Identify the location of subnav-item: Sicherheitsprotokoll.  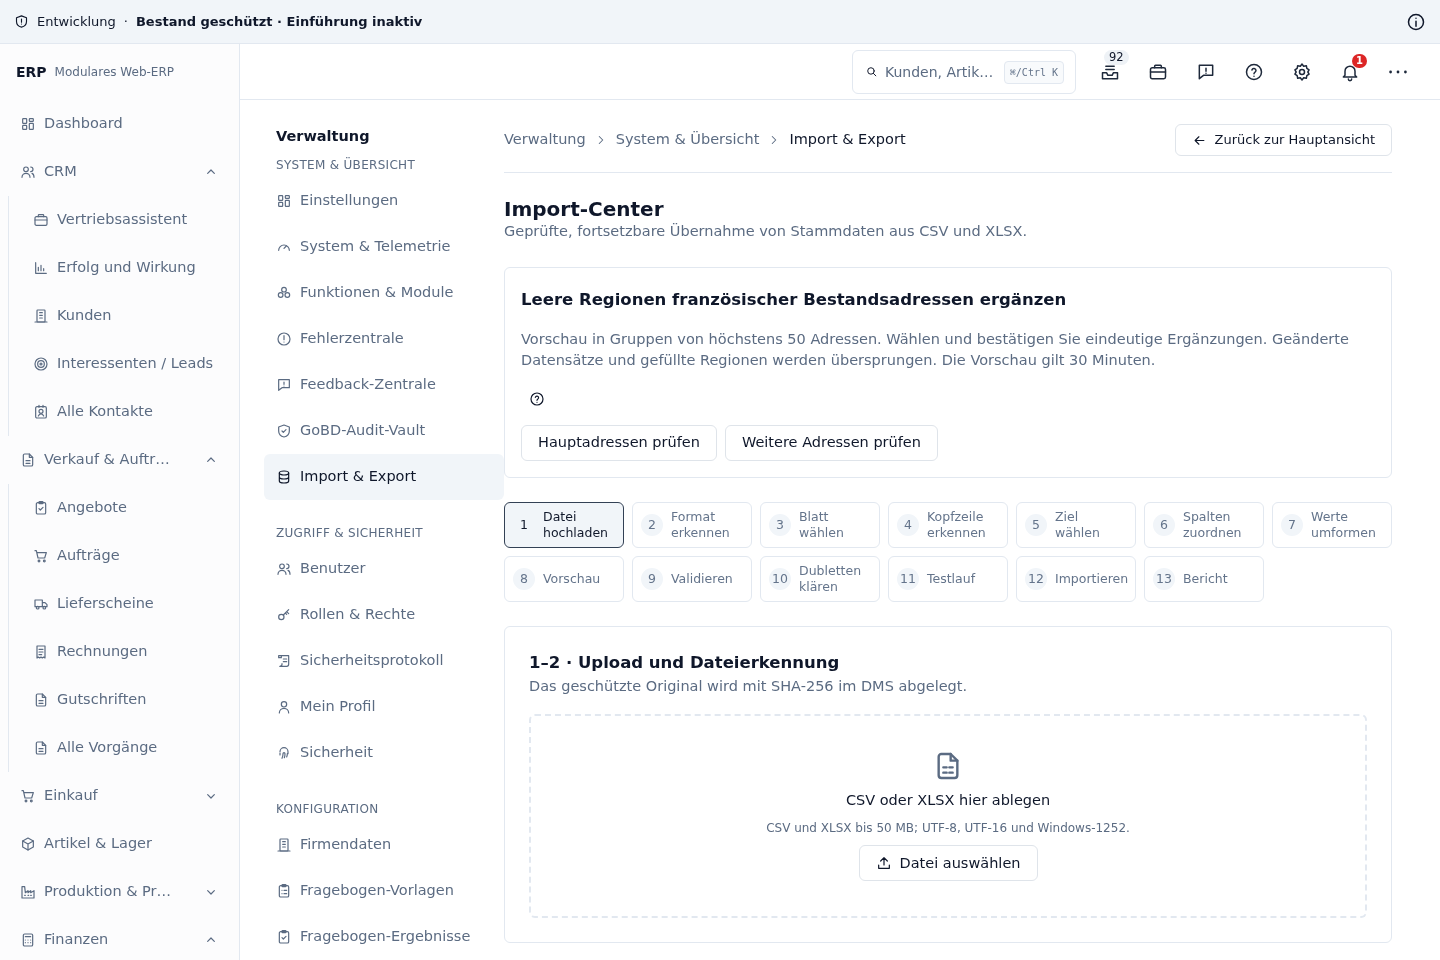
(384, 660).